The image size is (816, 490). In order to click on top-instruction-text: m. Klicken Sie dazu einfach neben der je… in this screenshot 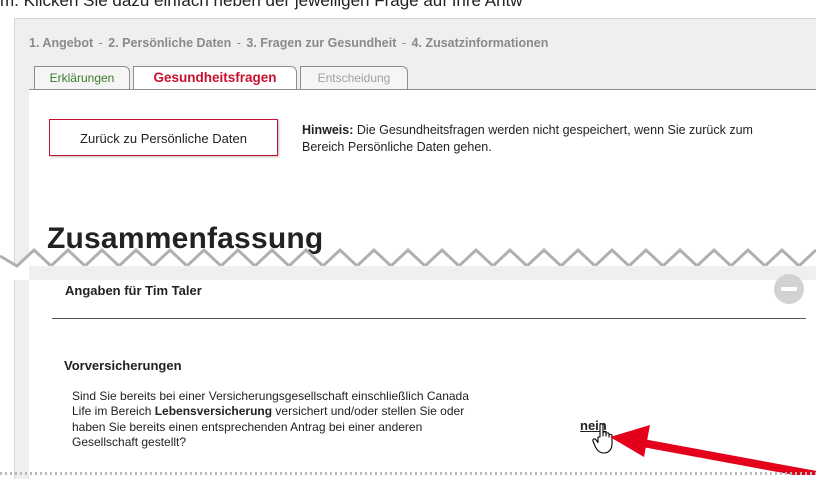, I will do `click(261, 5)`.